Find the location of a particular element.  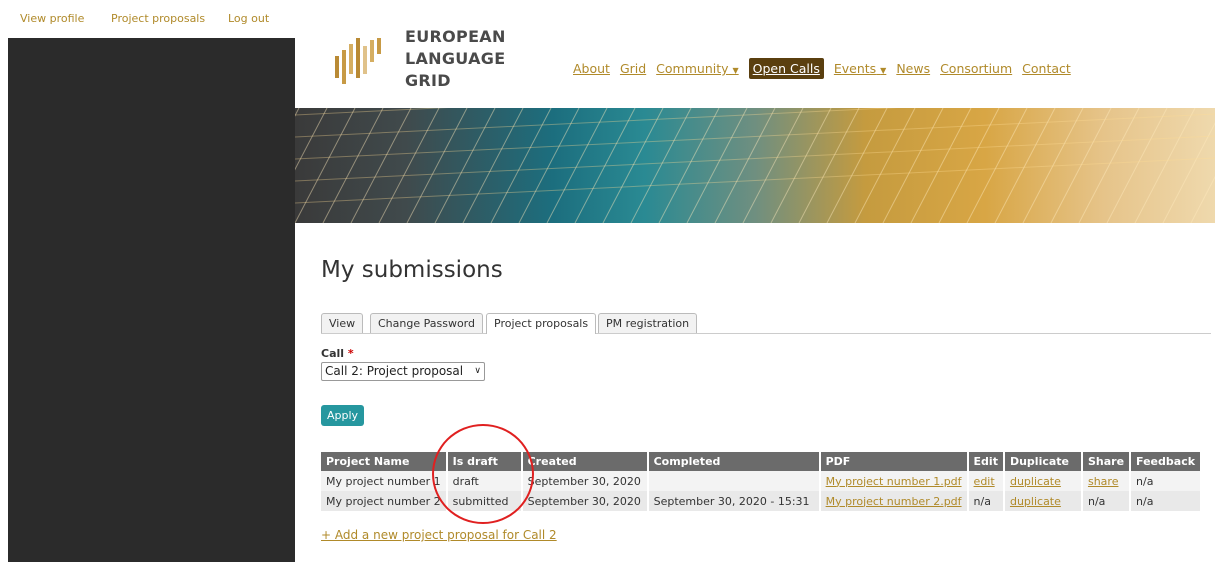

call-select: Call 2: Project proposal ∨ is located at coordinates (403, 371).